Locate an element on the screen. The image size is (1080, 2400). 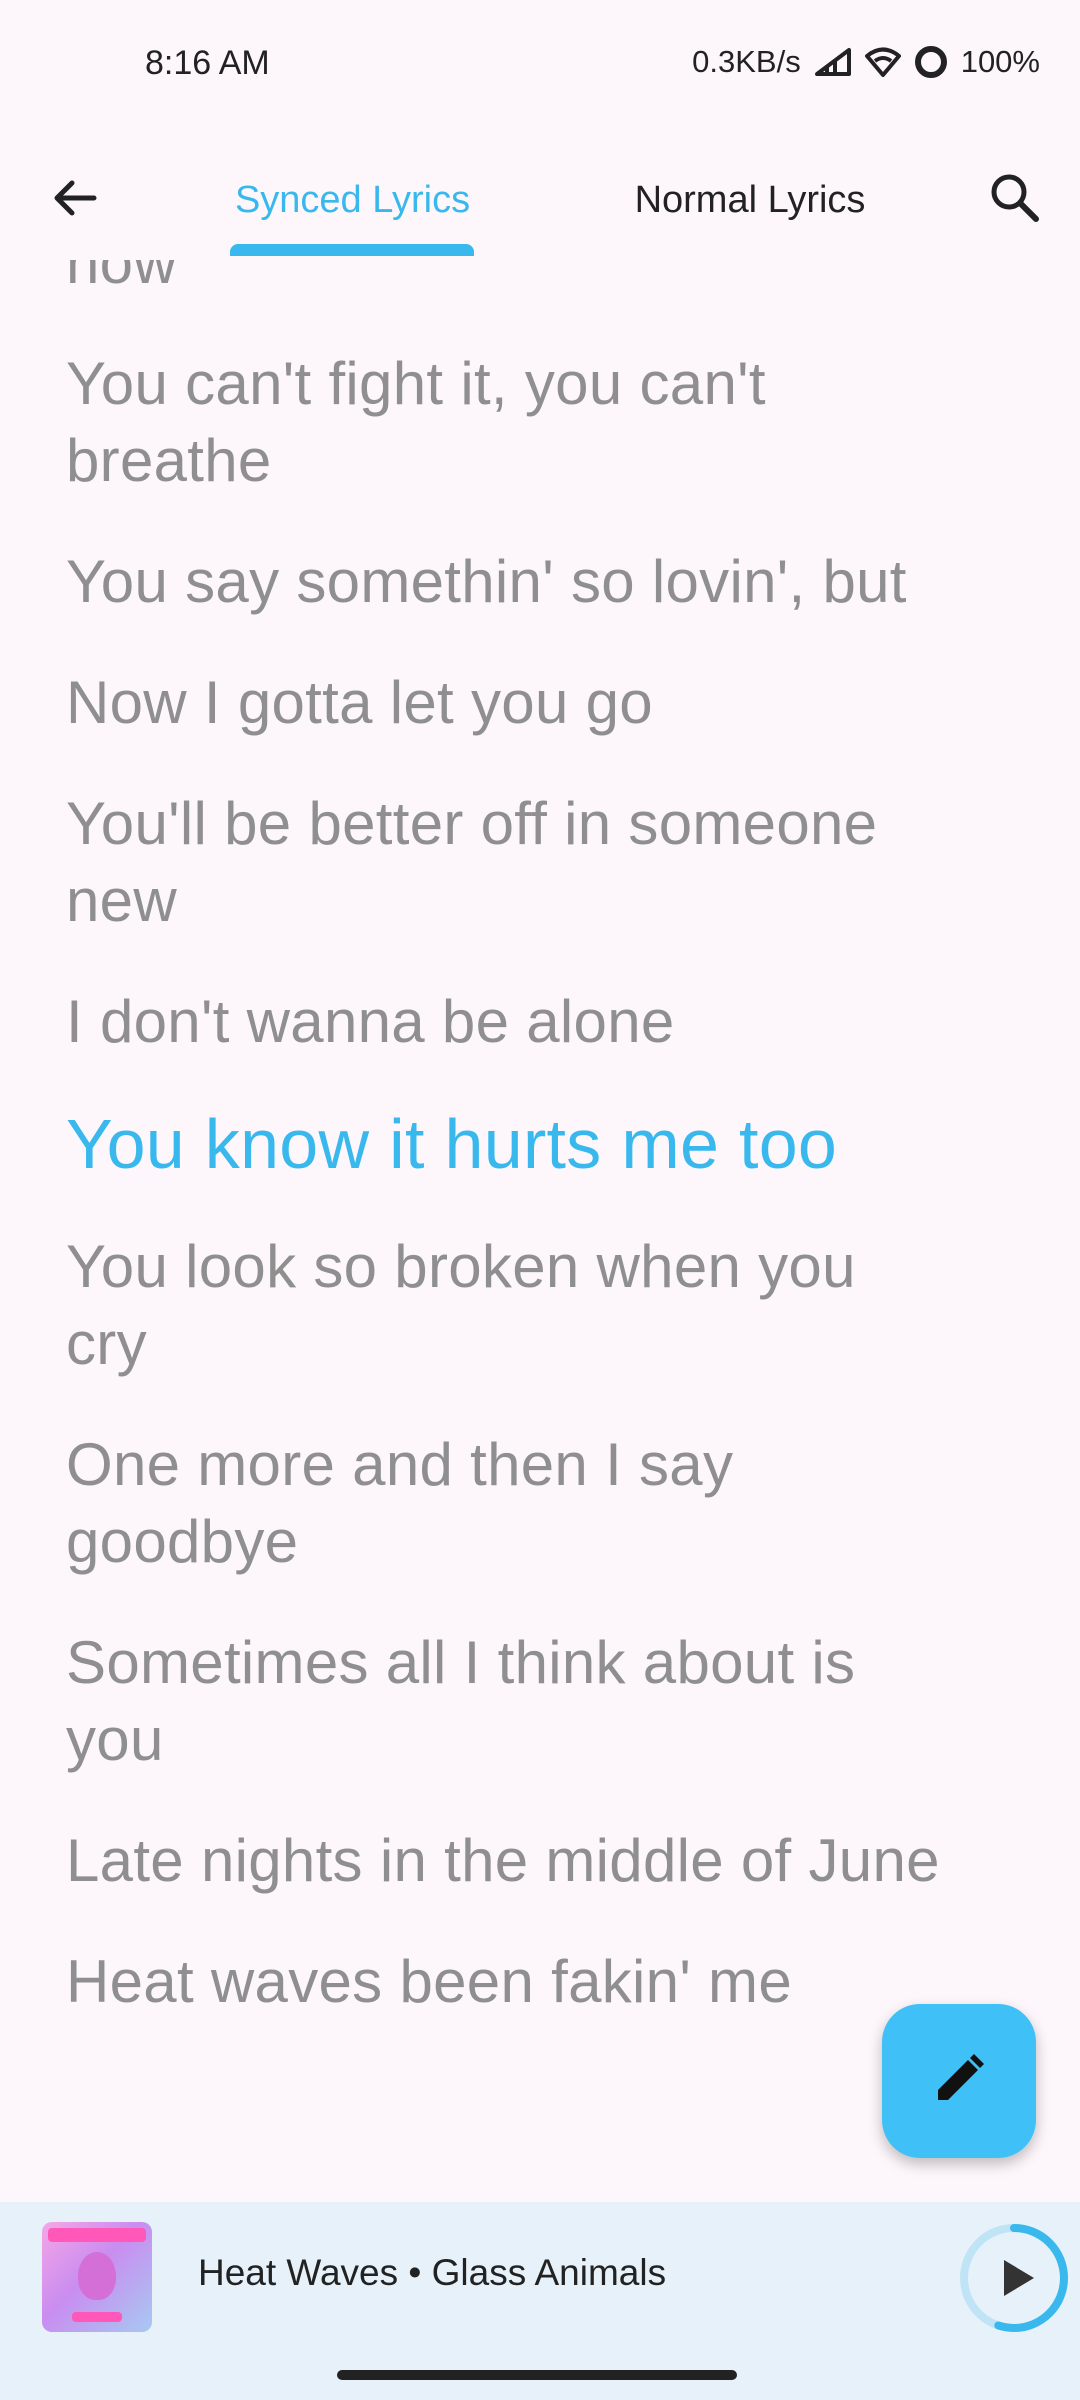
play-icon is located at coordinates (1019, 2278).